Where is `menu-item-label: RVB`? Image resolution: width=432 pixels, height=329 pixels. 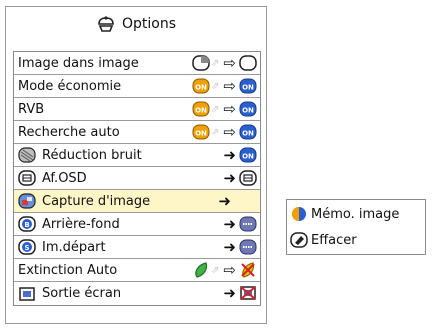 menu-item-label: RVB is located at coordinates (31, 109).